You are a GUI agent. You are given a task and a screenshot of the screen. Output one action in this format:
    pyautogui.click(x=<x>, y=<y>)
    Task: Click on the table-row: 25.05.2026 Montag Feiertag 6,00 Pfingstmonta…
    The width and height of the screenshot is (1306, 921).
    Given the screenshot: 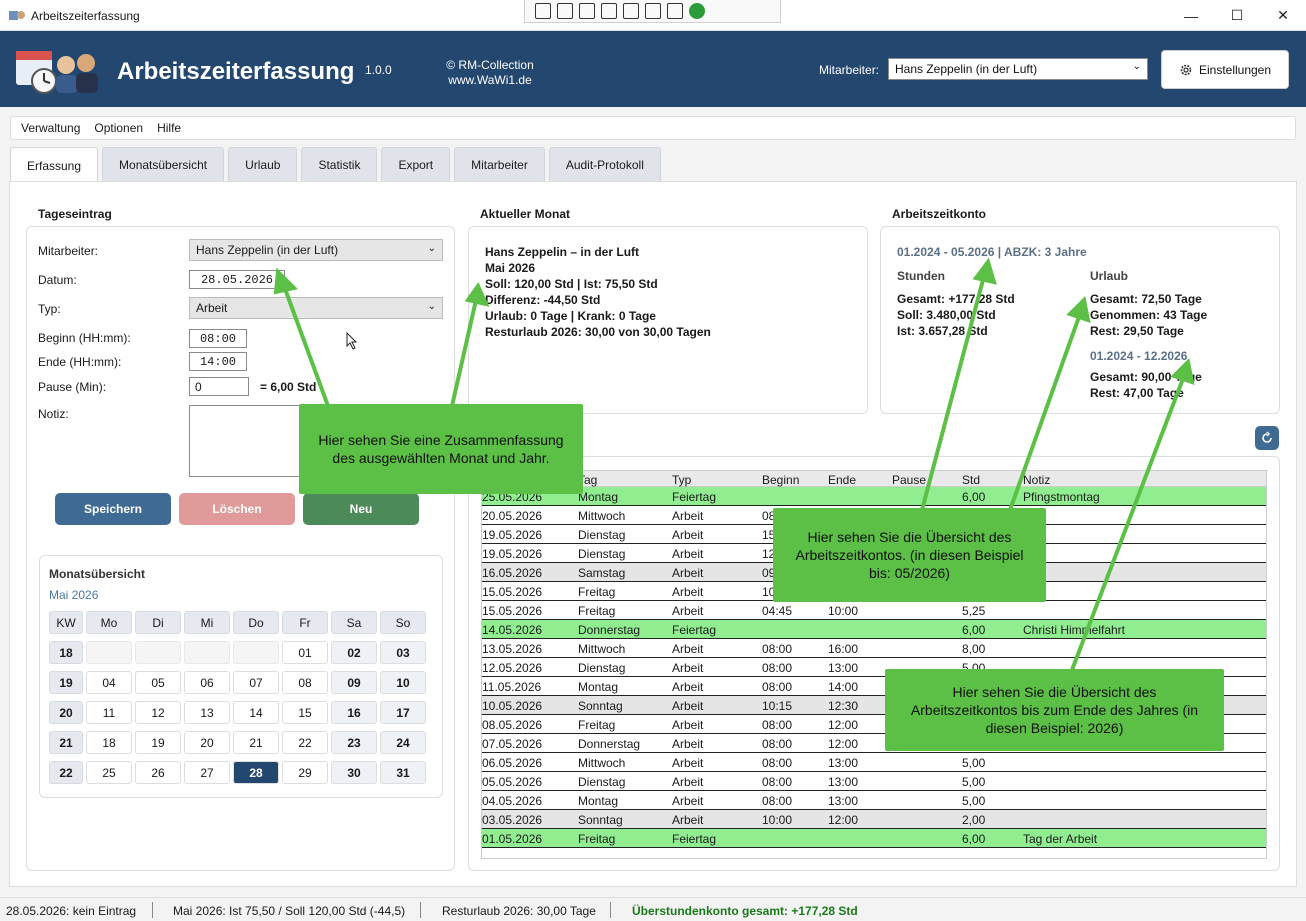 What is the action you would take?
    pyautogui.click(x=874, y=496)
    